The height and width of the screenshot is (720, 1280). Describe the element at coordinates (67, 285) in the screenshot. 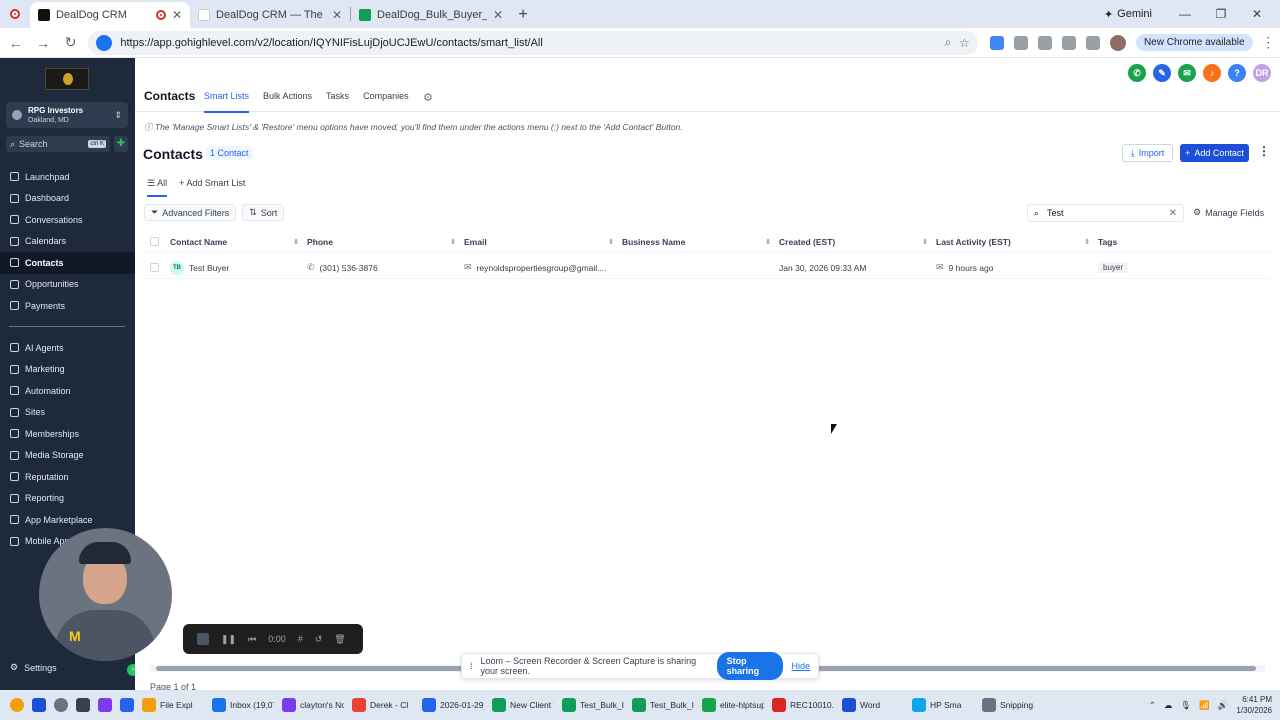

I see `sidebar-item-opportunities: Opportunities` at that location.